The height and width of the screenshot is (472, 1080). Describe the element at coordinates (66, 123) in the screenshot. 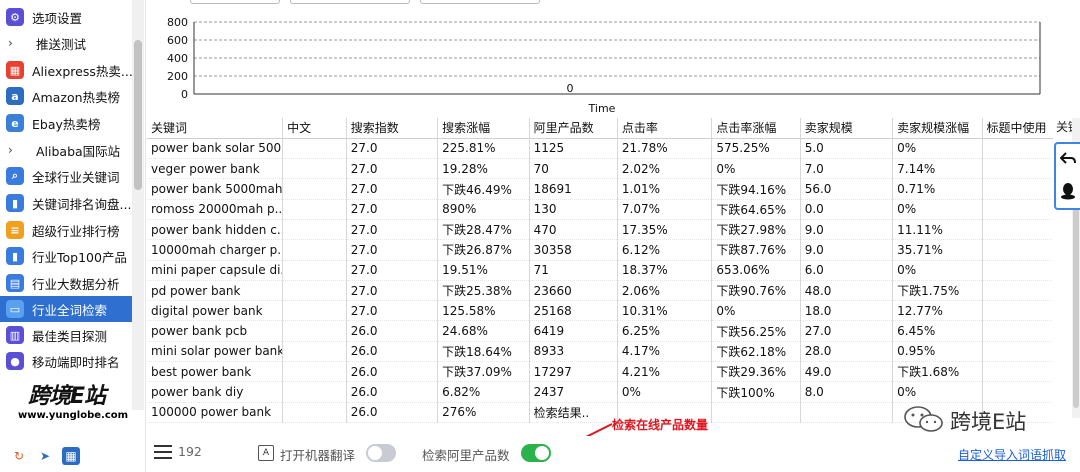

I see `sidebar-item: e Ebay热卖榜` at that location.